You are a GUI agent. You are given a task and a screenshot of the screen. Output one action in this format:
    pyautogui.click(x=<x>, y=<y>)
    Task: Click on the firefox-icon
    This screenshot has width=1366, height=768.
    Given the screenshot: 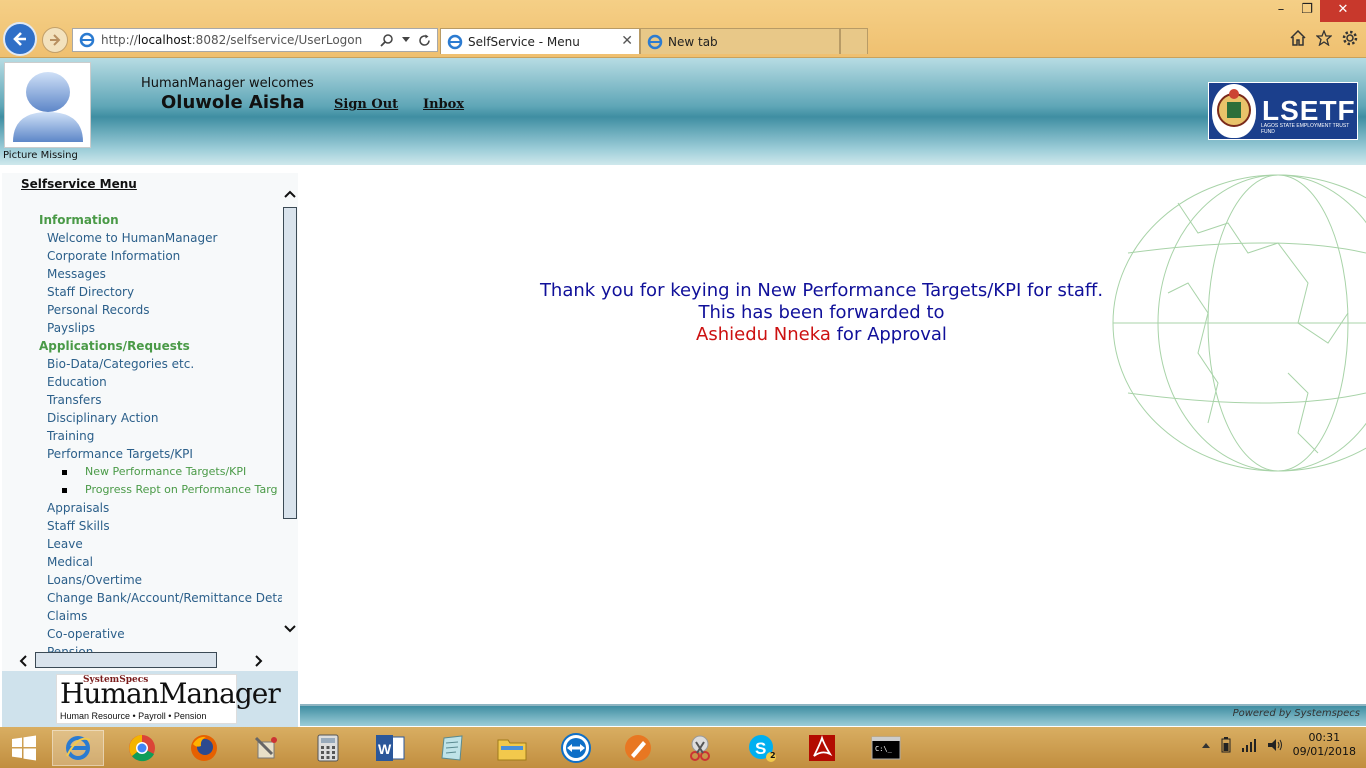 What is the action you would take?
    pyautogui.click(x=204, y=748)
    